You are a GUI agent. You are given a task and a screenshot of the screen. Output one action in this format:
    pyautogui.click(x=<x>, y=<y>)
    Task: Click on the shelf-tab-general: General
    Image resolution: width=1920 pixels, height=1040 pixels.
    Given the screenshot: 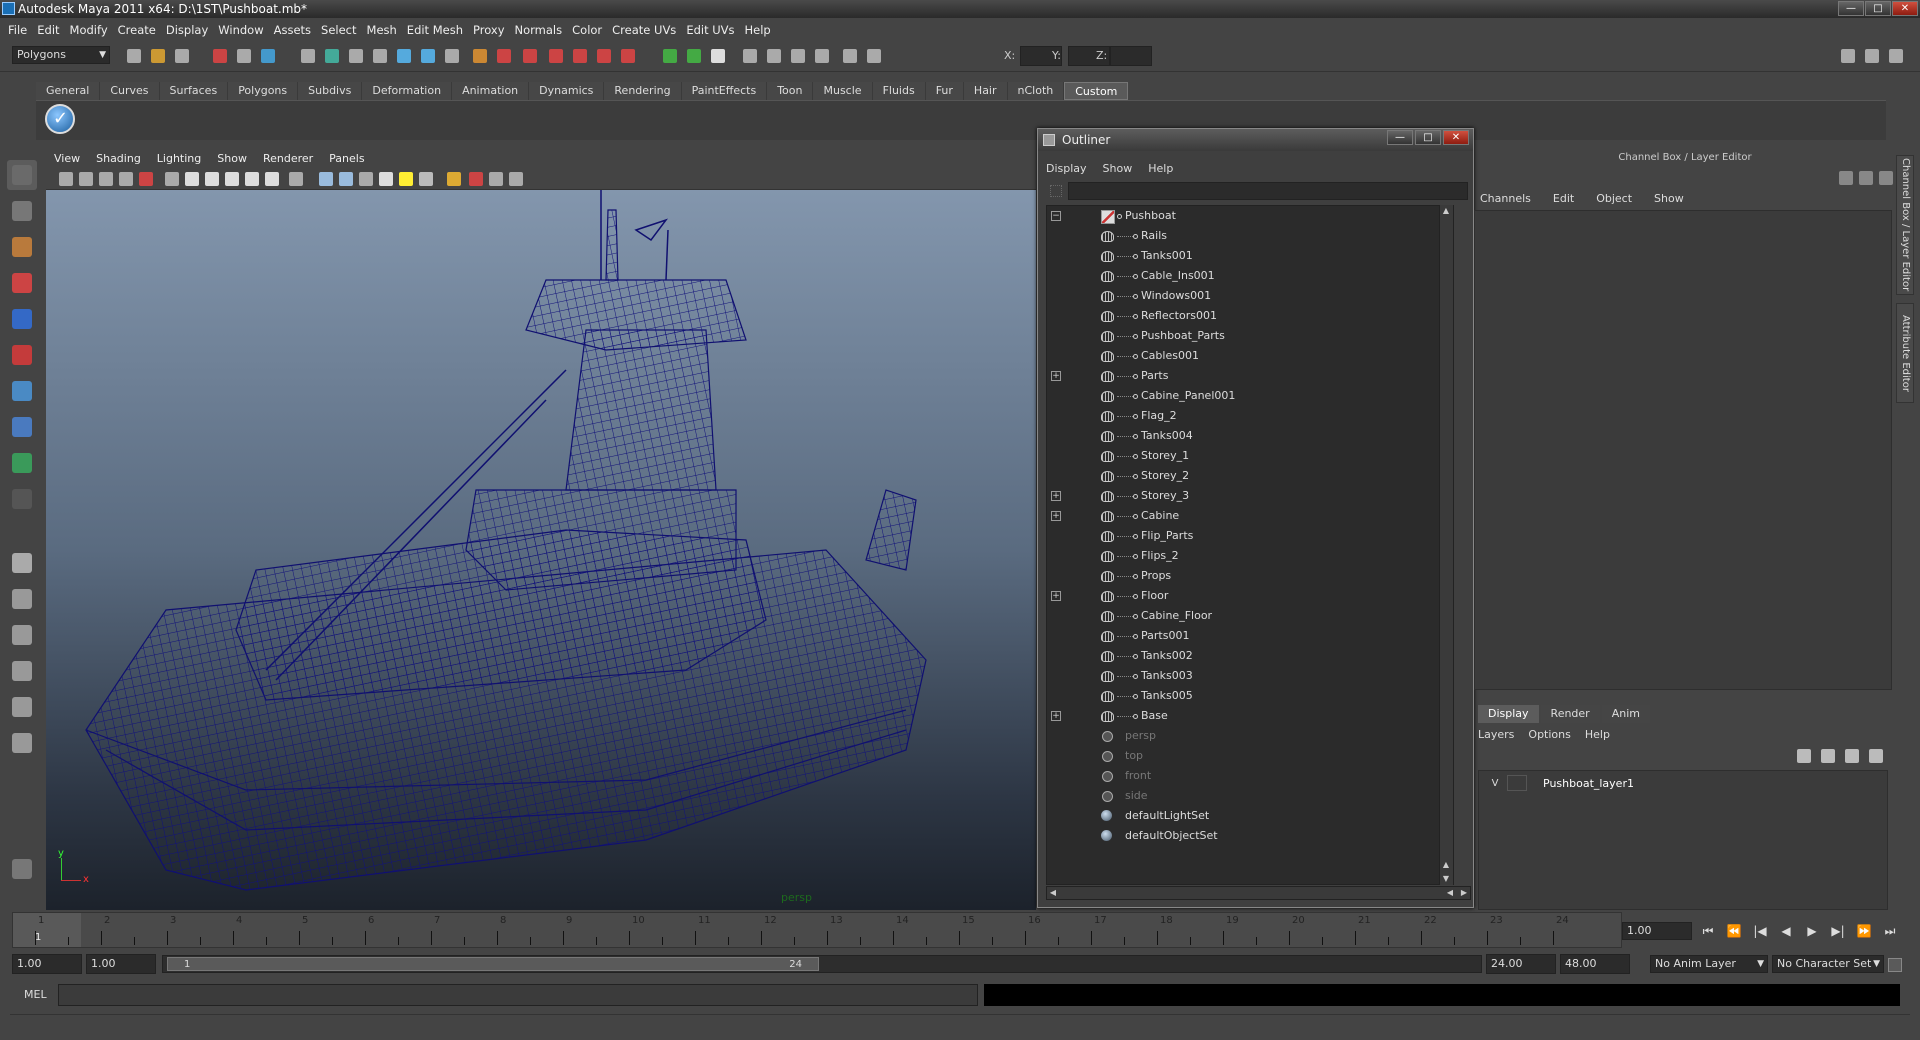 What is the action you would take?
    pyautogui.click(x=68, y=91)
    